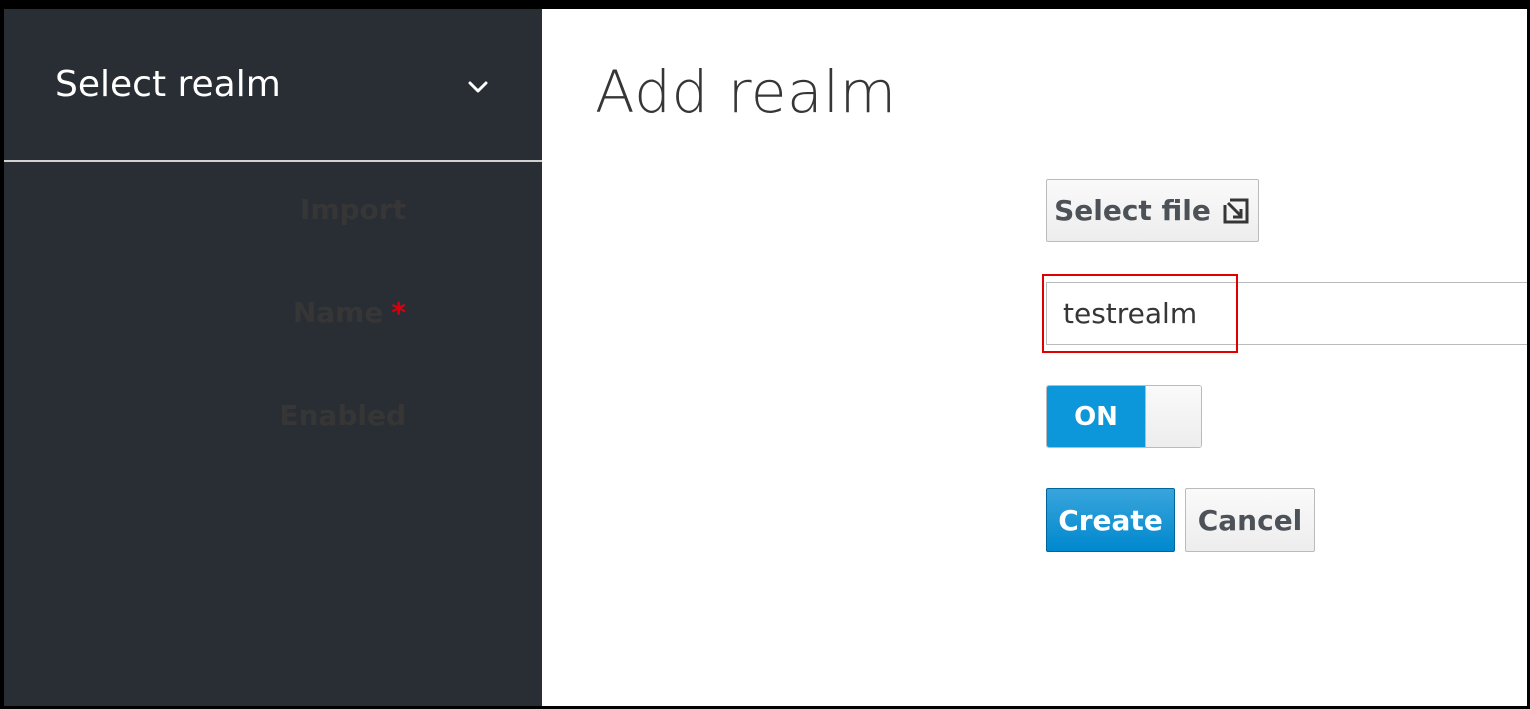 This screenshot has width=1530, height=709. Describe the element at coordinates (398, 312) in the screenshot. I see `required-marker: *` at that location.